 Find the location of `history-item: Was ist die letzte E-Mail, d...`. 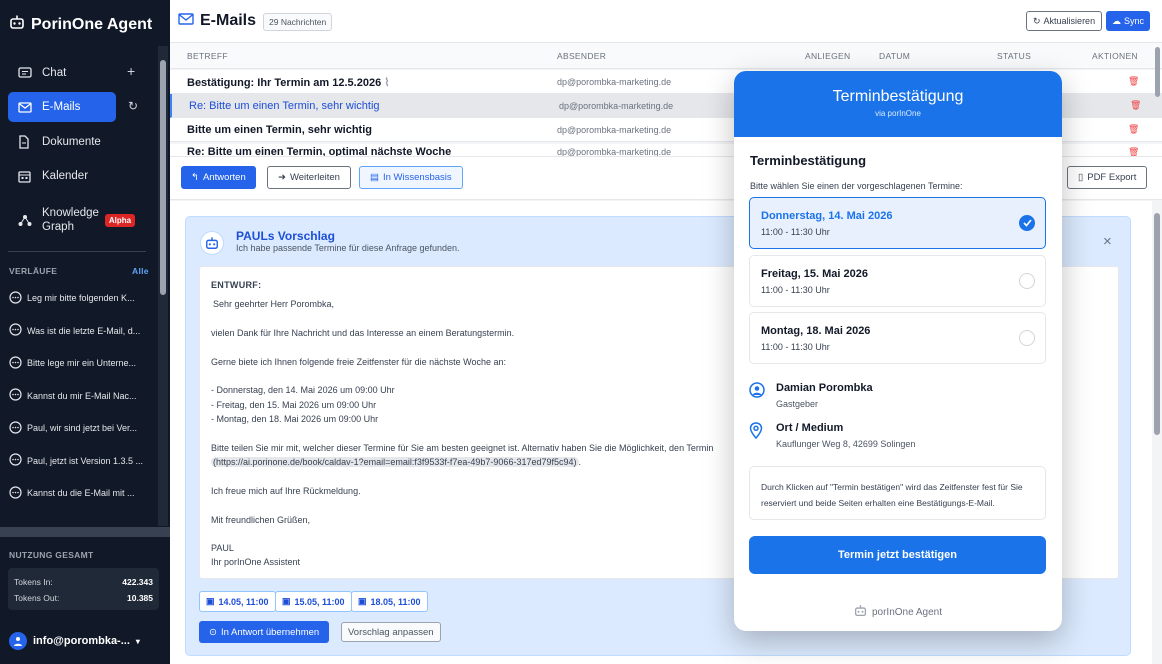

history-item: Was ist die letzte E-Mail, d... is located at coordinates (81, 331).